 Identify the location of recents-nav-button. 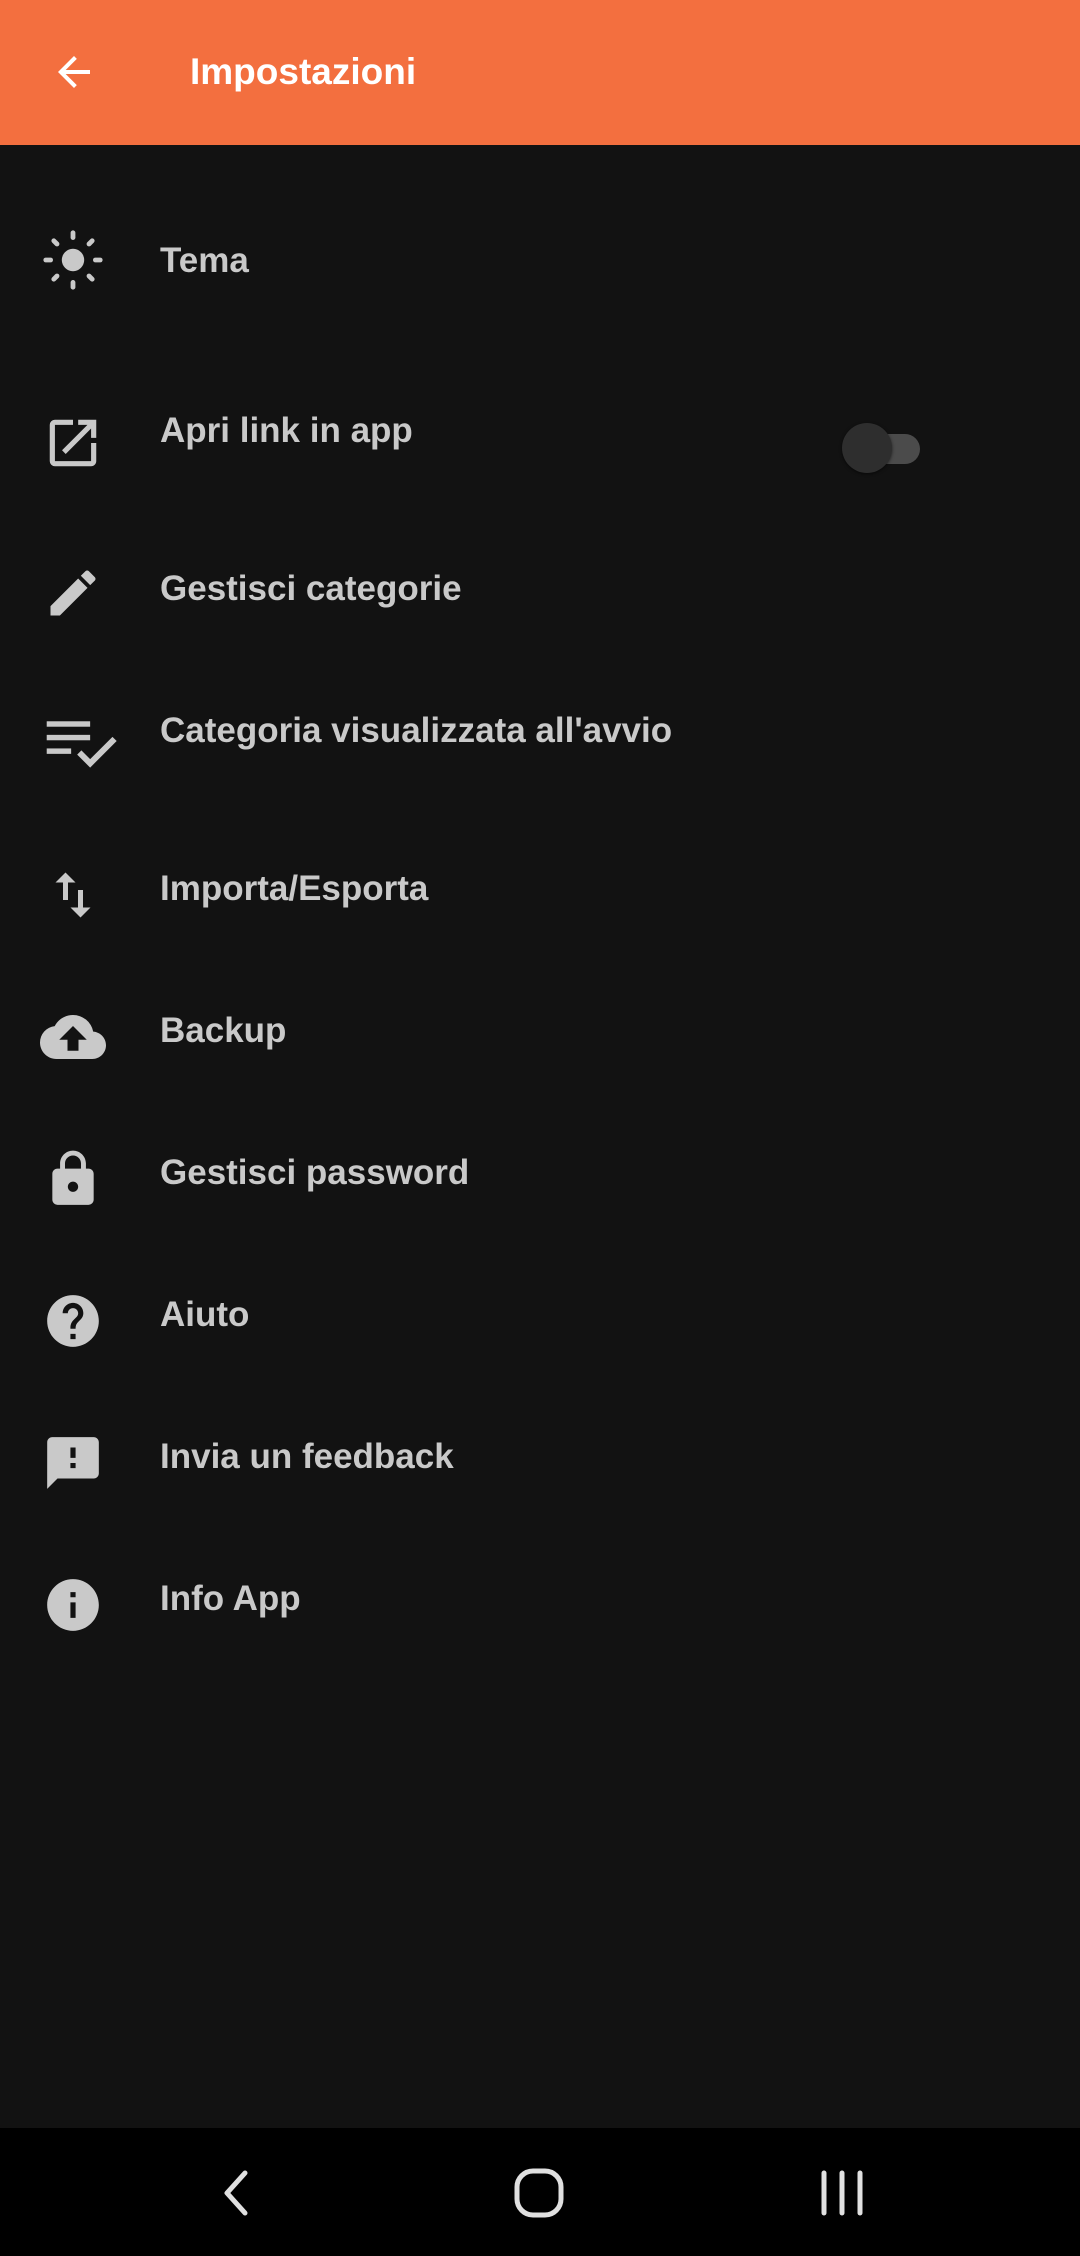
(842, 2193).